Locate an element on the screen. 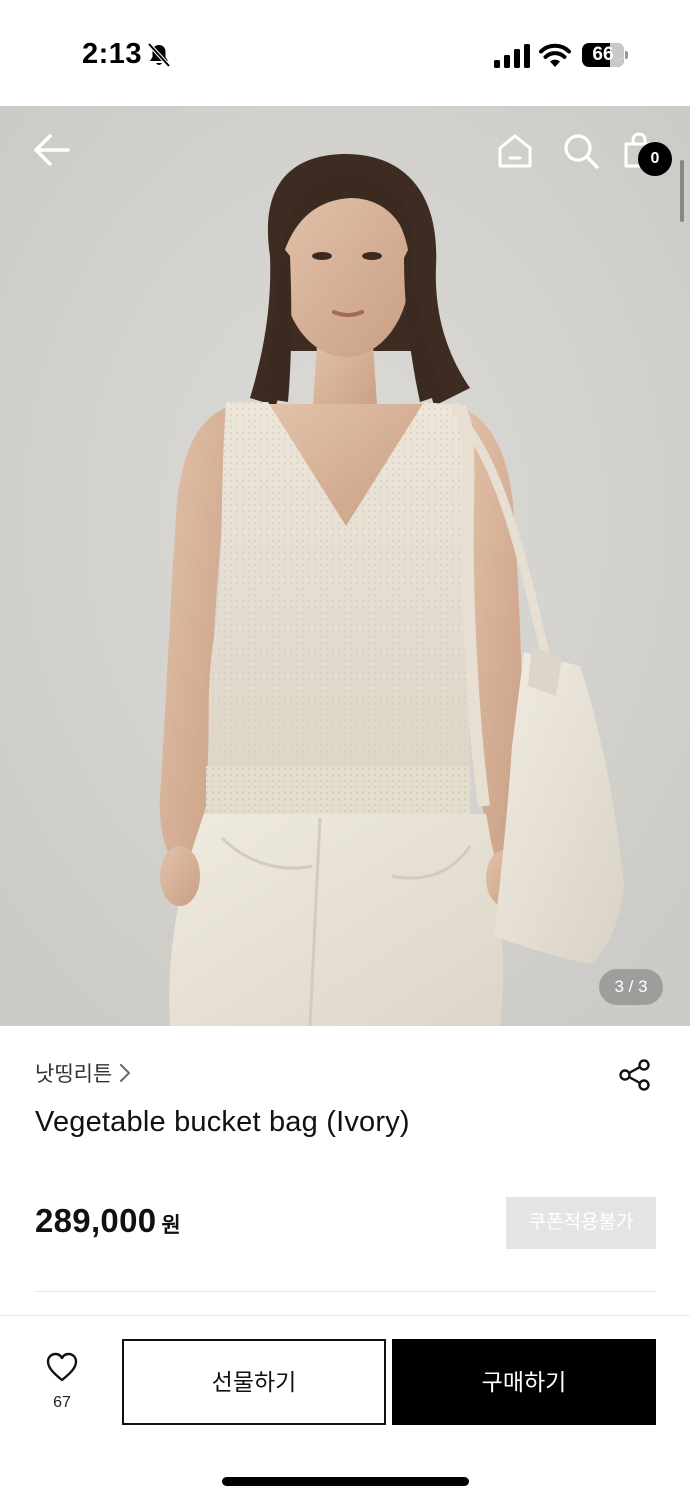  scroll-indicator is located at coordinates (682, 191).